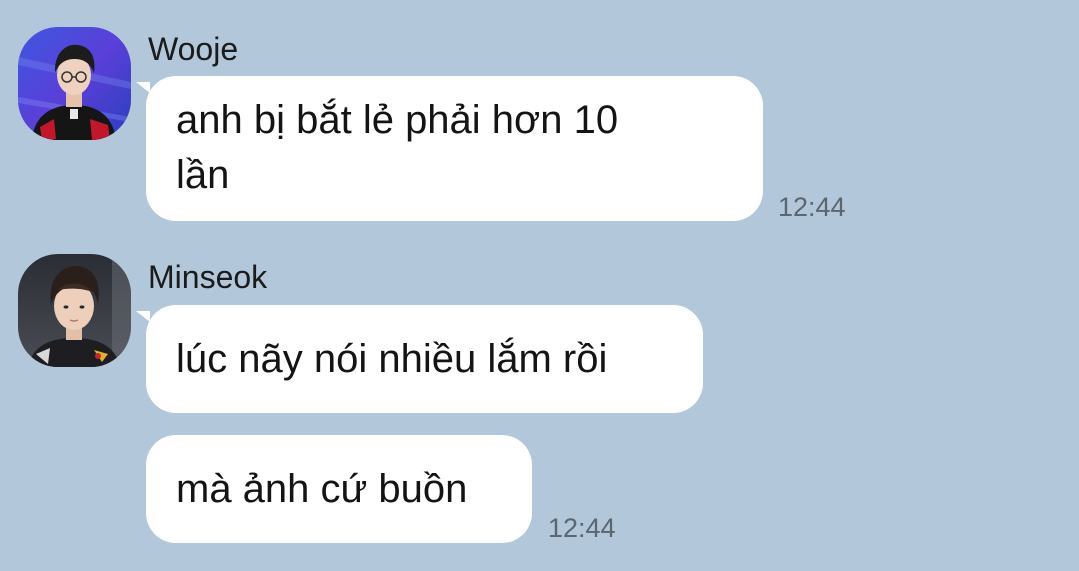 Image resolution: width=1079 pixels, height=571 pixels. Describe the element at coordinates (449, 148) in the screenshot. I see `message-bubble: anh bị bắt lẻ phải hơn 10 lần` at that location.